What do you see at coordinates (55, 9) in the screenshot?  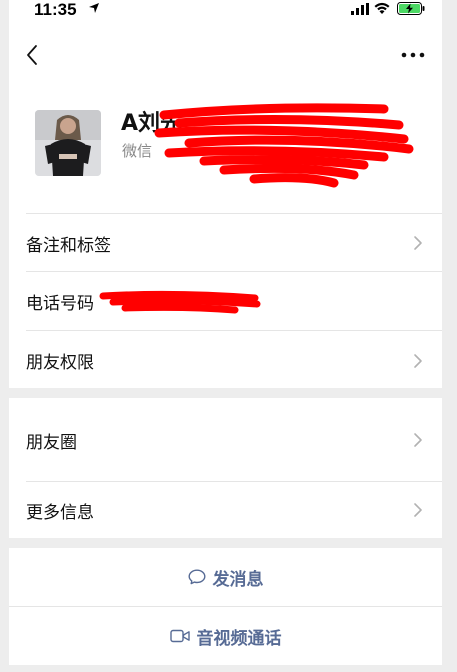 I see `status-time: 11:35` at bounding box center [55, 9].